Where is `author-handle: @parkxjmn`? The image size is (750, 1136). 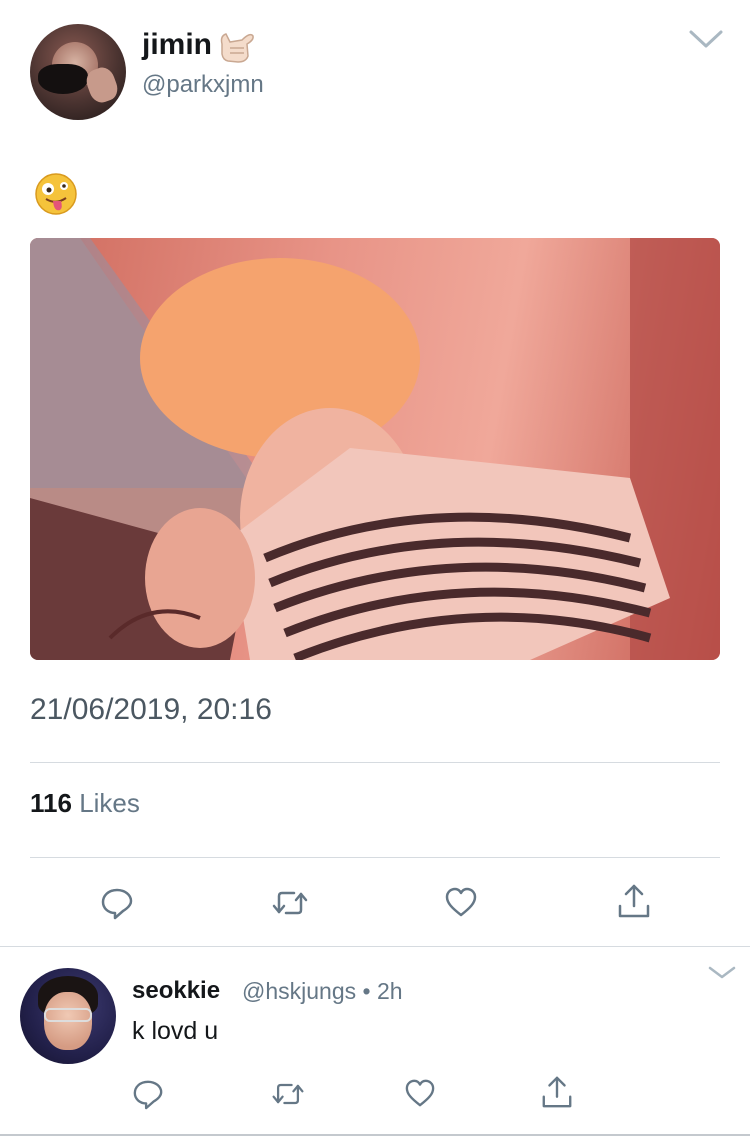
author-handle: @parkxjmn is located at coordinates (203, 85).